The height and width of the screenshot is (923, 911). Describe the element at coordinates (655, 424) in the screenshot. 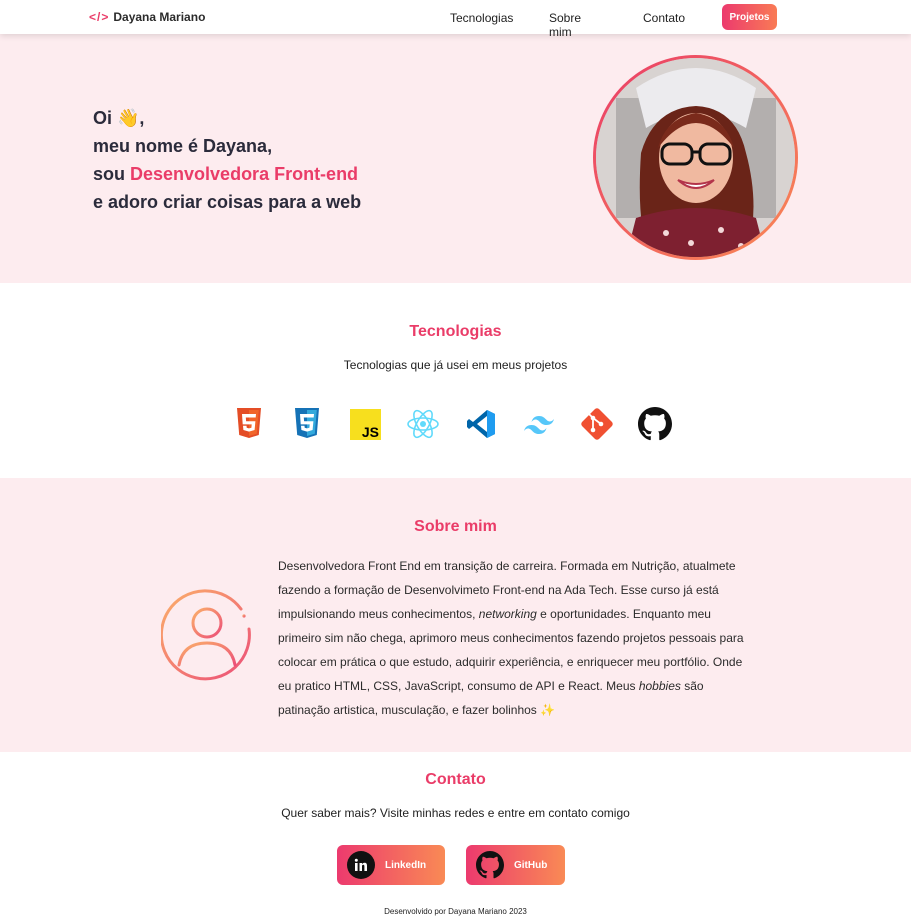

I see `github-icon` at that location.